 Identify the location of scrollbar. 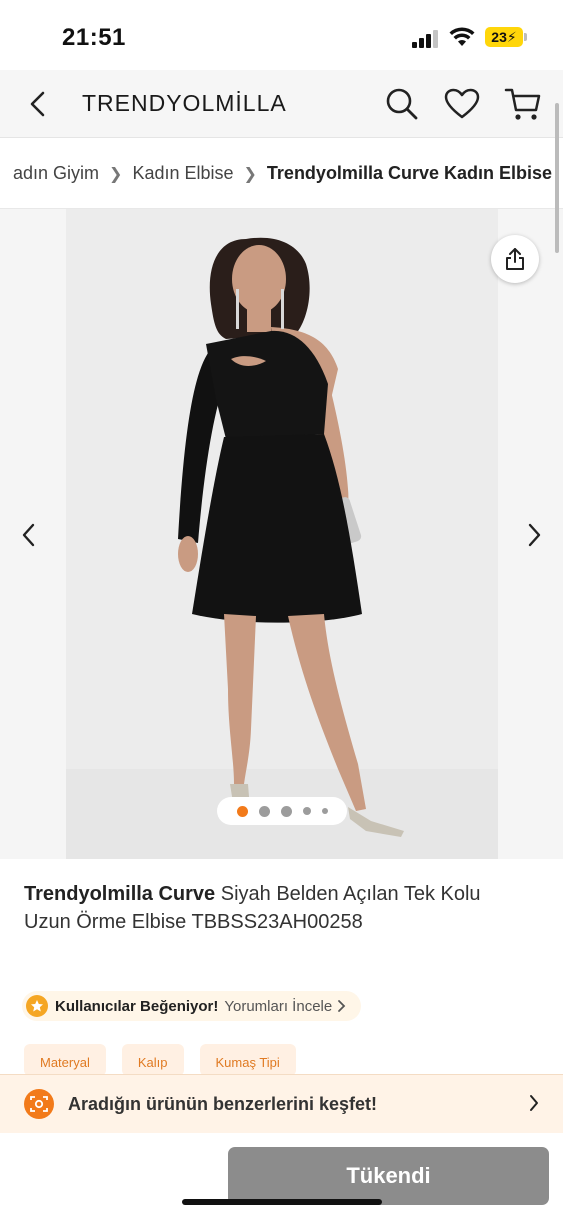
(557, 178).